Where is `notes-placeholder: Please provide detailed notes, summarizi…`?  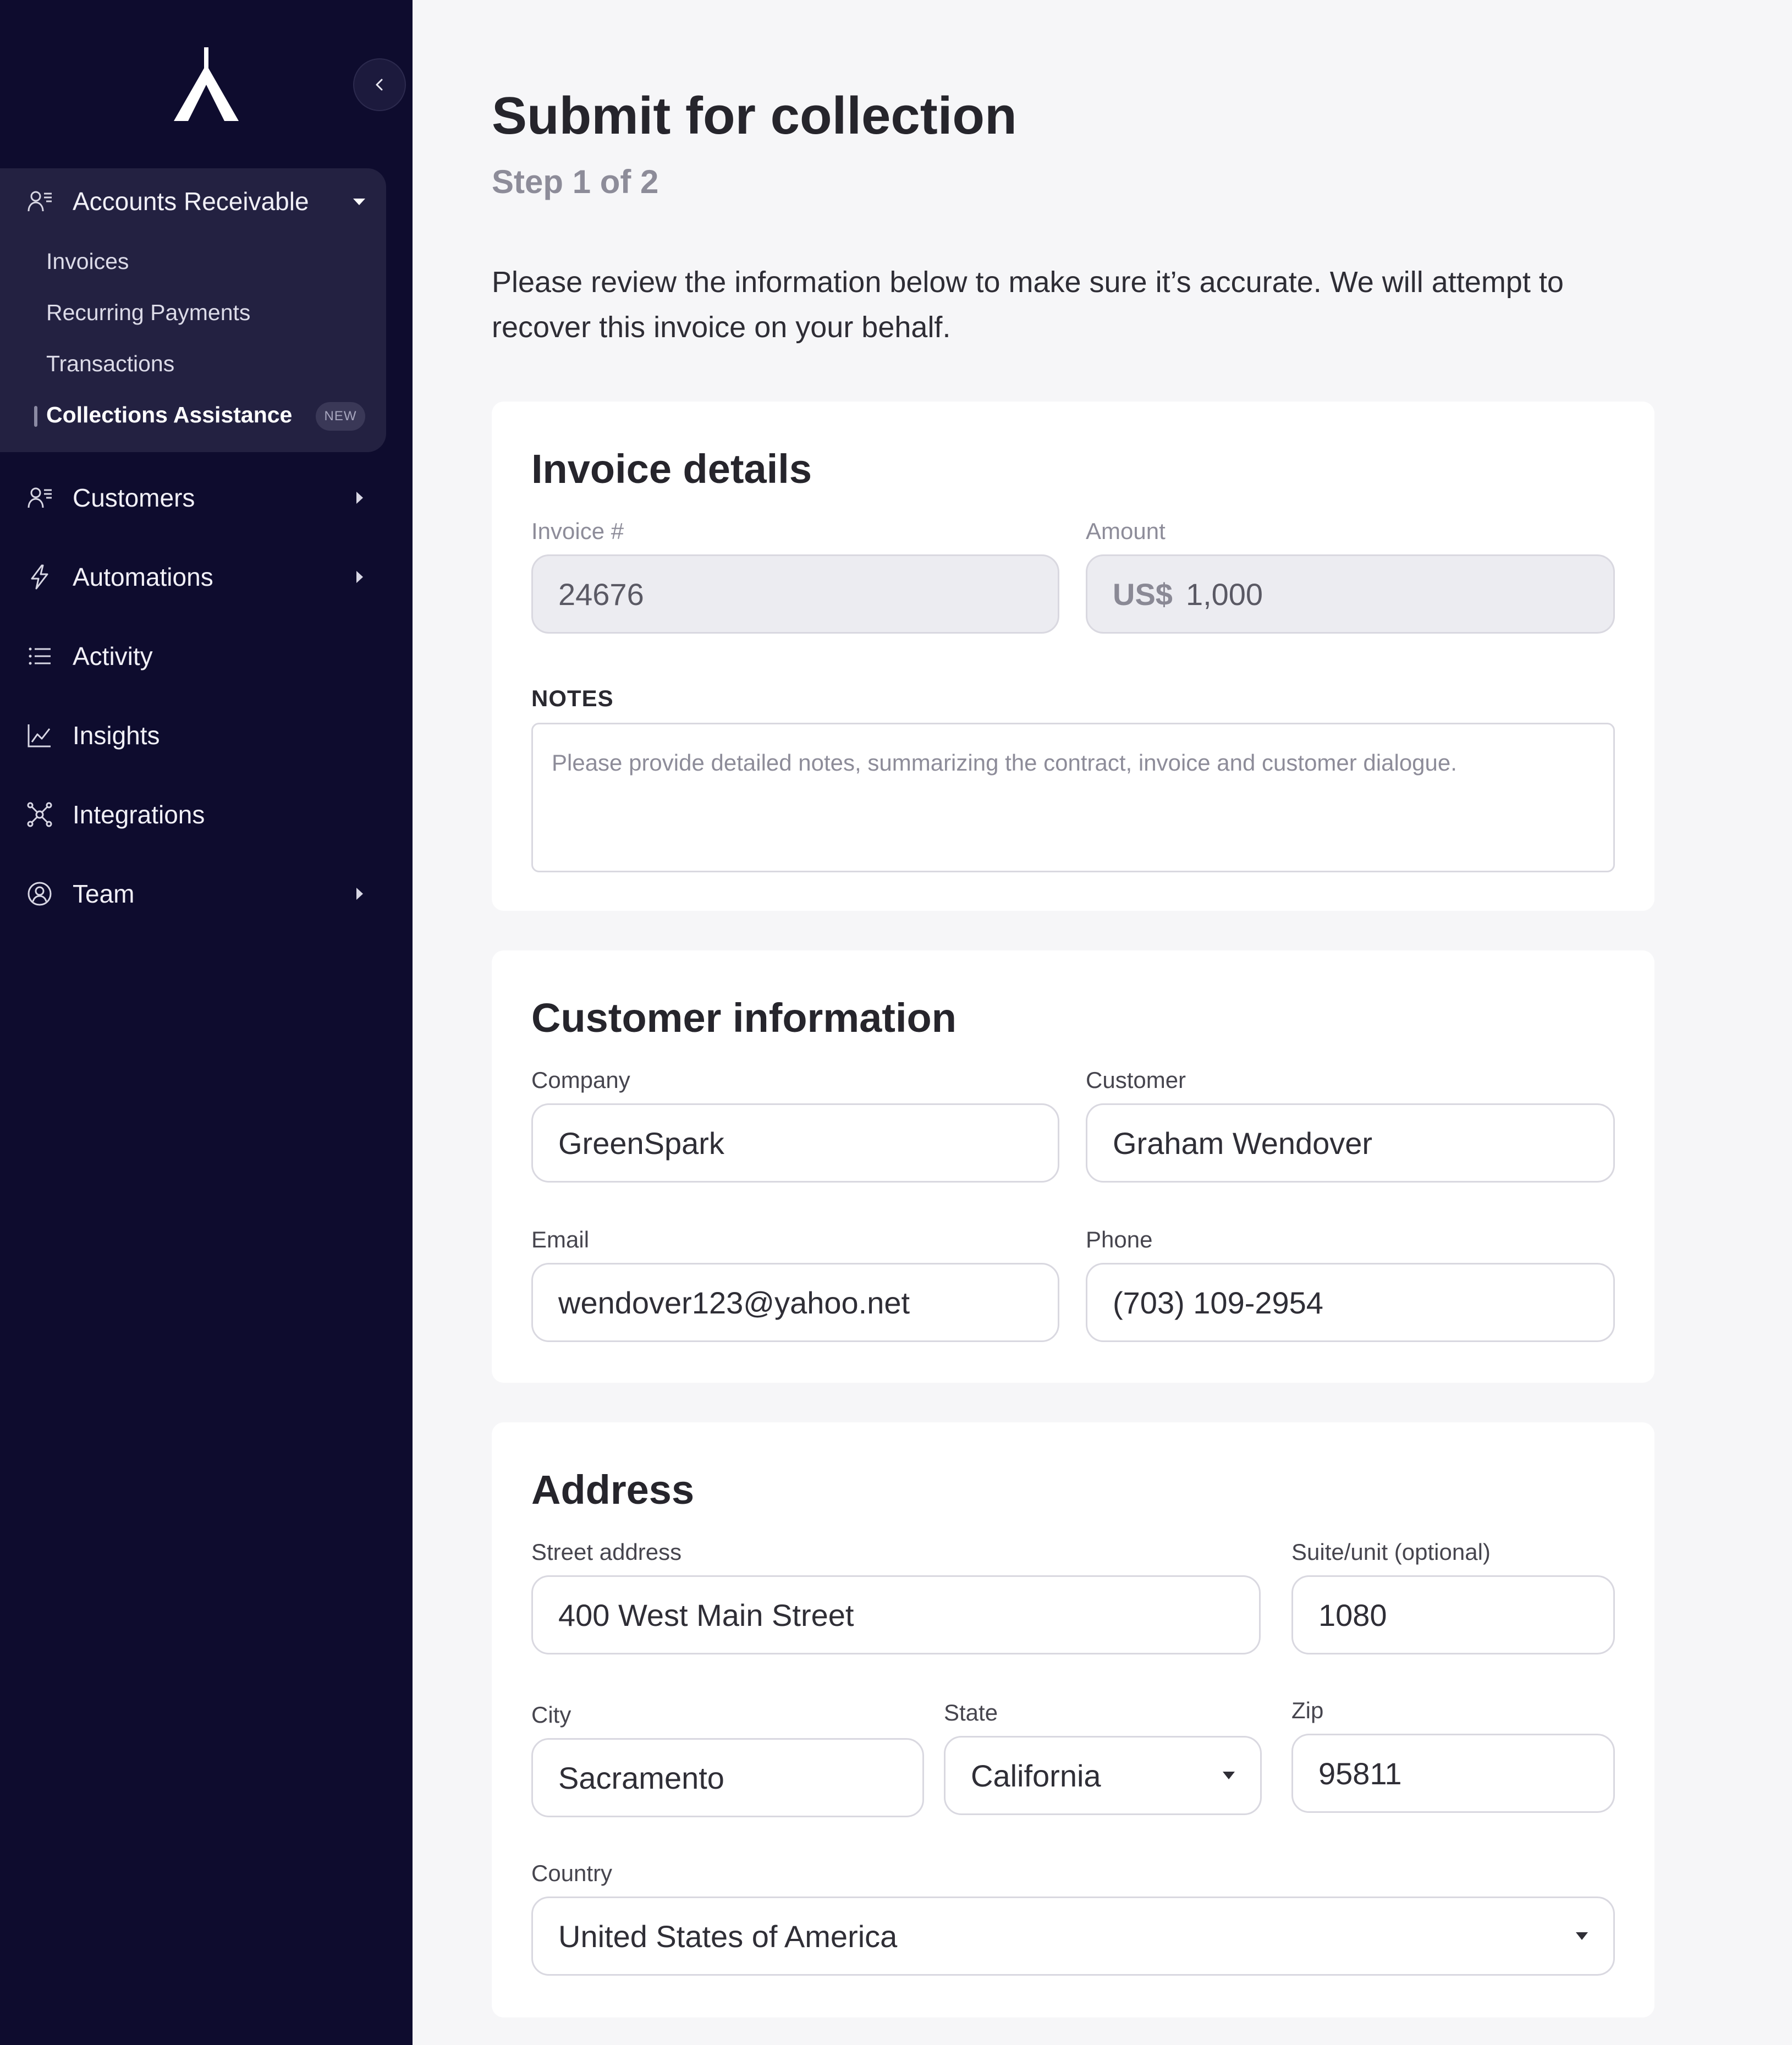
notes-placeholder: Please provide detailed notes, summarizi… is located at coordinates (1005, 763).